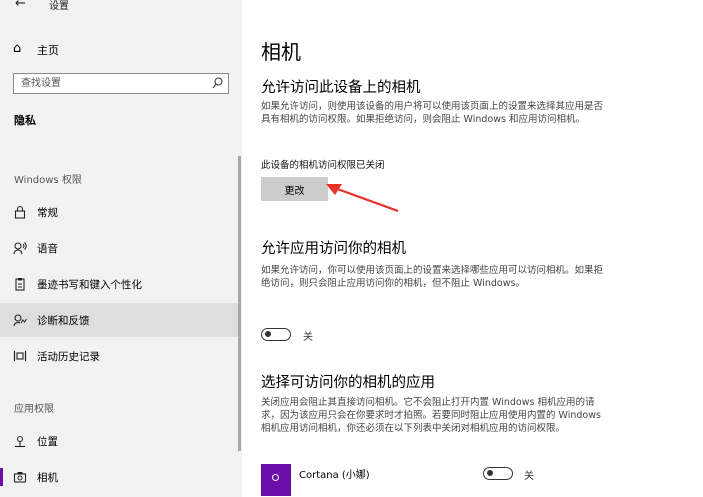 This screenshot has width=703, height=497. What do you see at coordinates (20, 441) in the screenshot?
I see `location-icon` at bounding box center [20, 441].